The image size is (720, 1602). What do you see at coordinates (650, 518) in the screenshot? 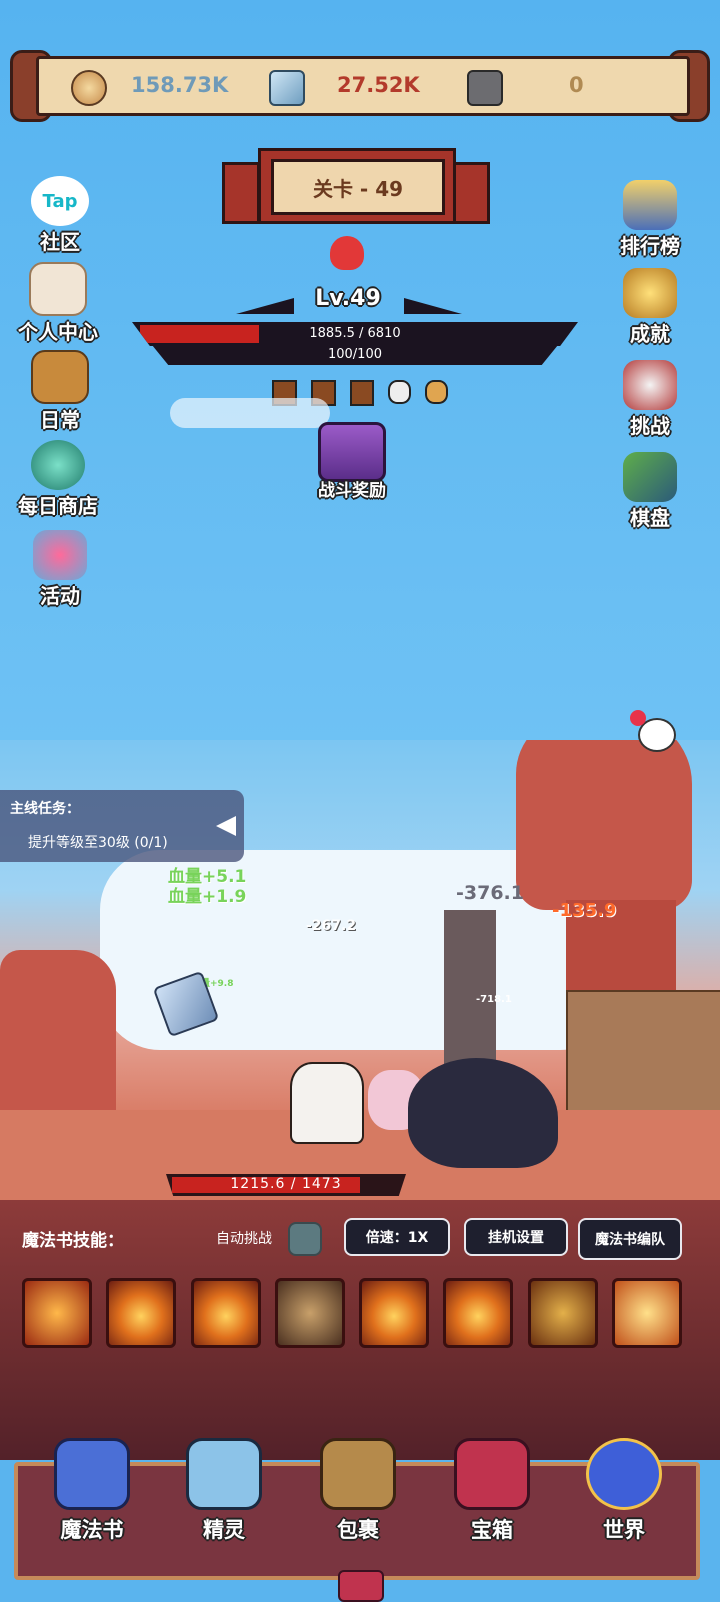
I see `board-label: 棋盘` at bounding box center [650, 518].